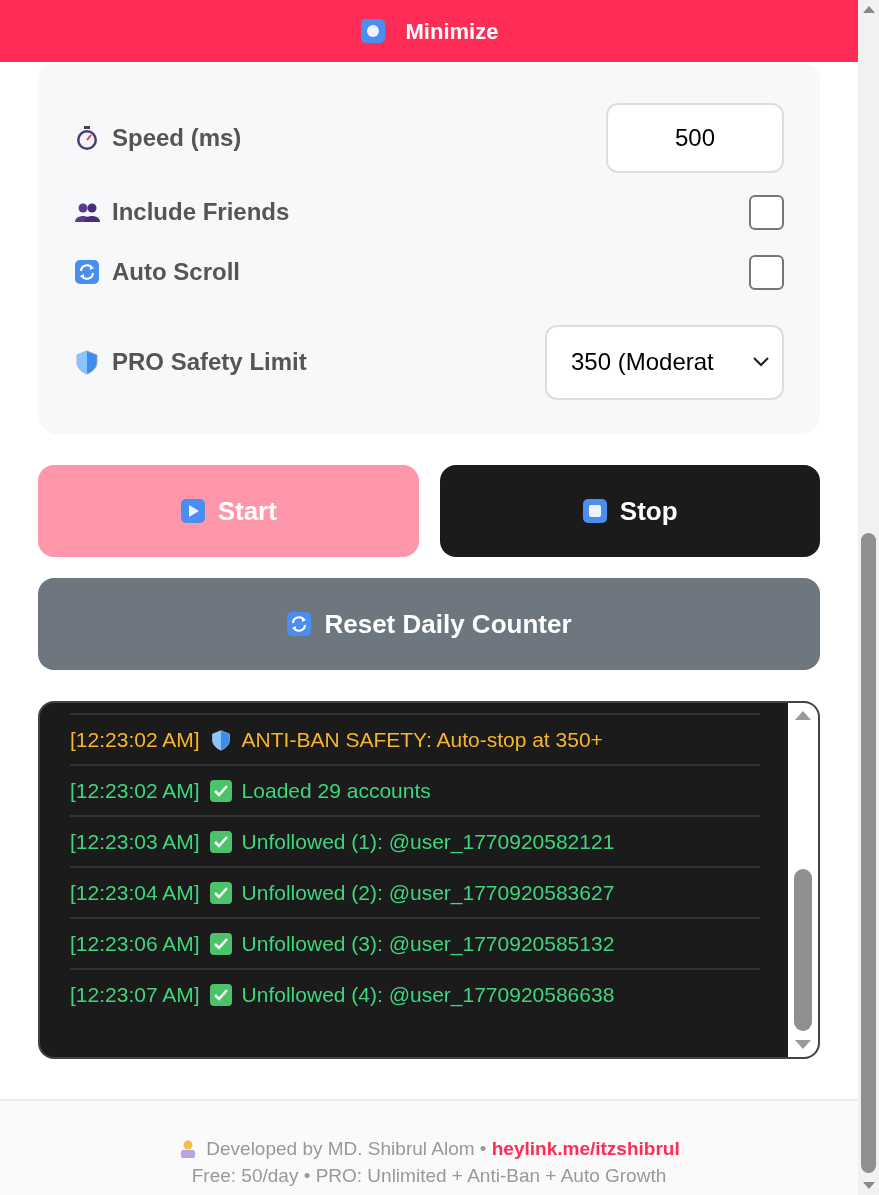 The image size is (879, 1195). I want to click on stop-icon, so click(594, 511).